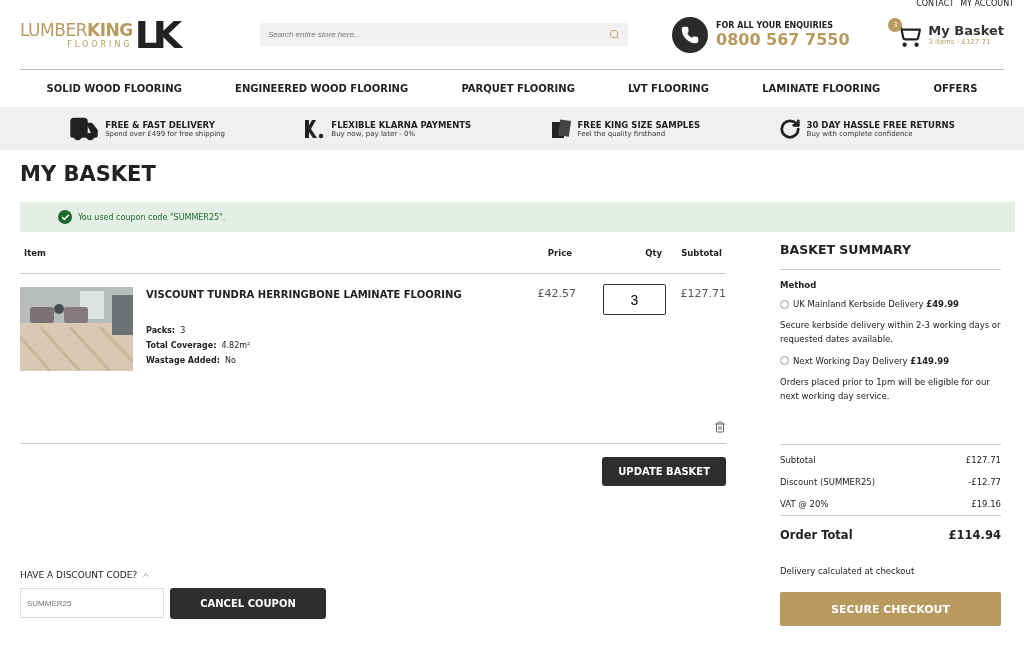  Describe the element at coordinates (146, 575) in the screenshot. I see `caret-icon` at that location.